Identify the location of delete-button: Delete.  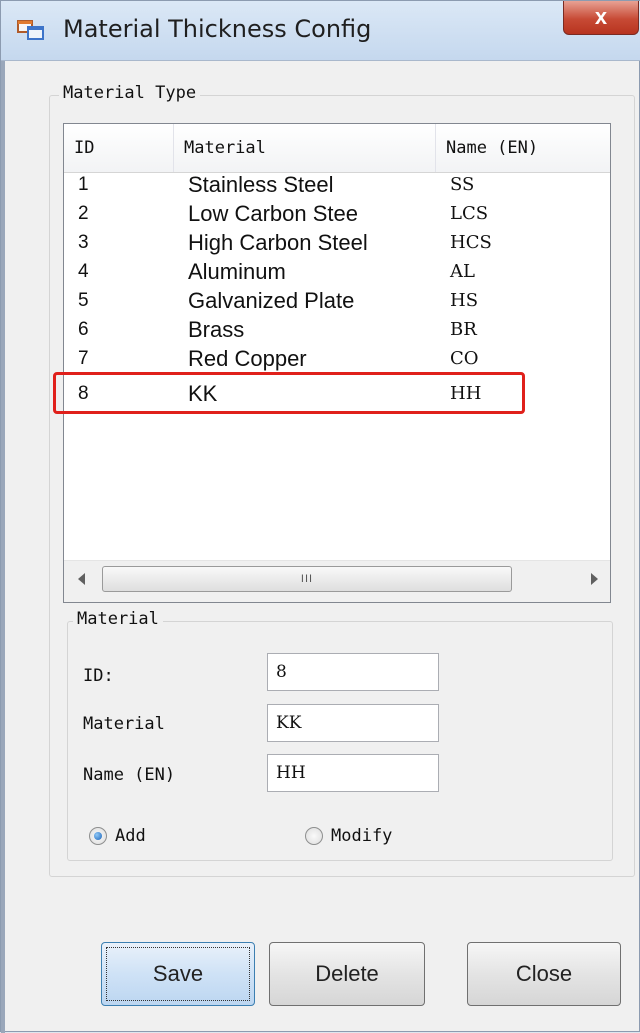
(347, 974).